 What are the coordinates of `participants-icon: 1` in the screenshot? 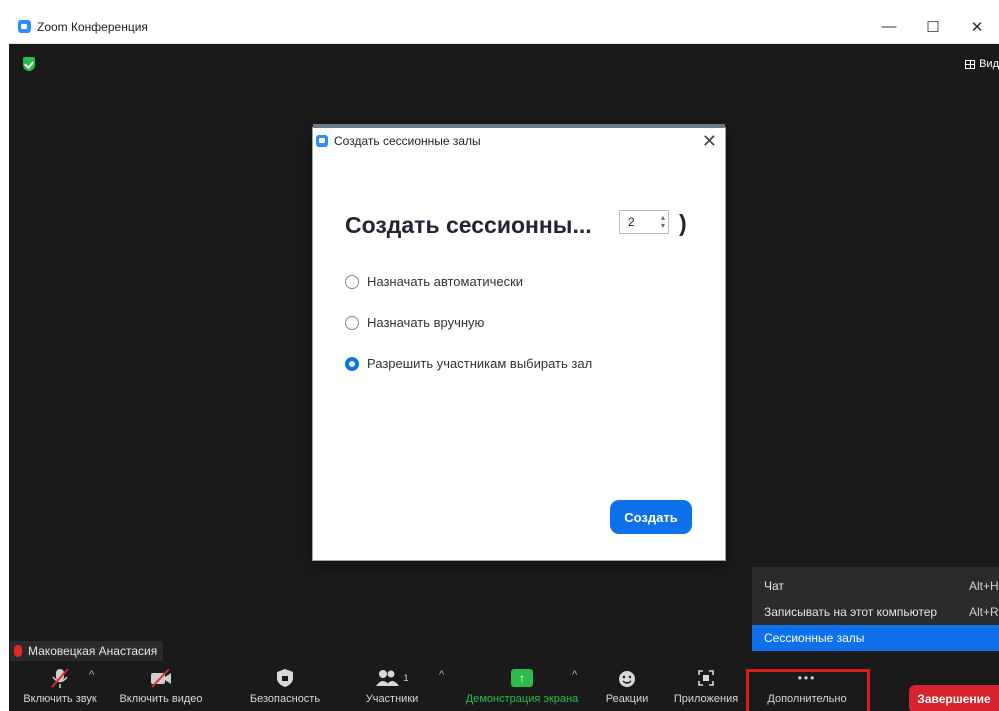 It's located at (392, 678).